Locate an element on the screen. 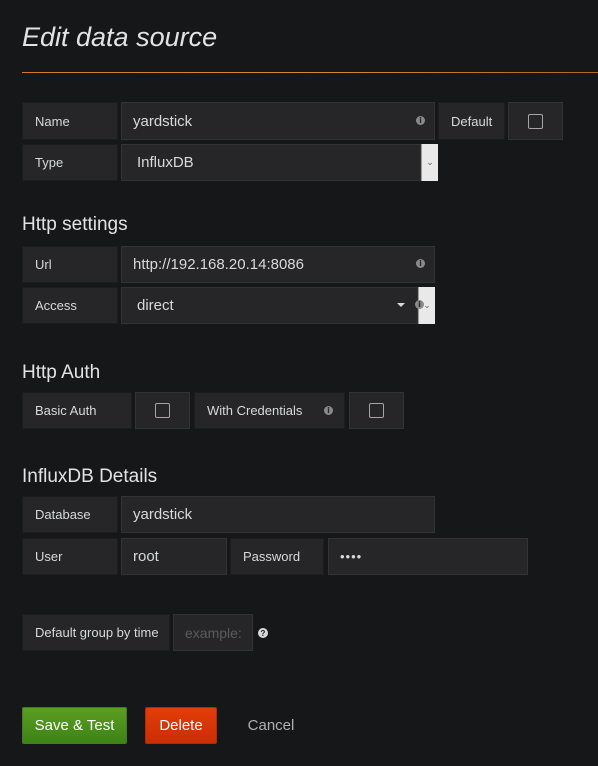  url-input: http://192.168.20.14:8086 is located at coordinates (278, 264).